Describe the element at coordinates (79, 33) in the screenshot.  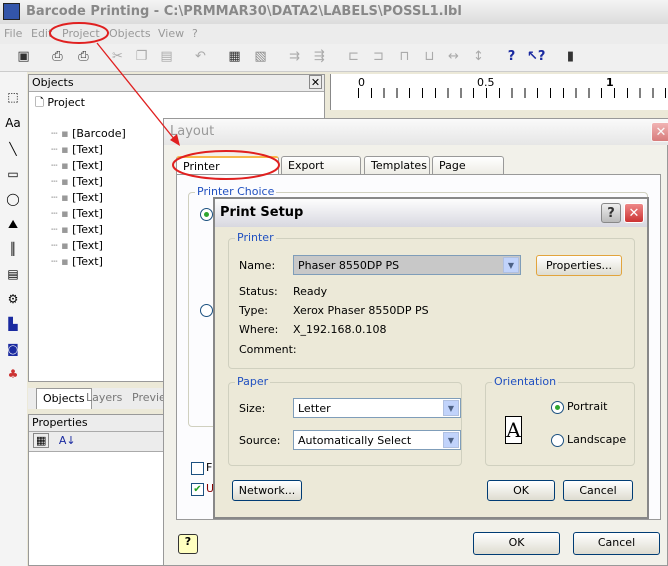
I see `annotation-ellipse-project` at that location.